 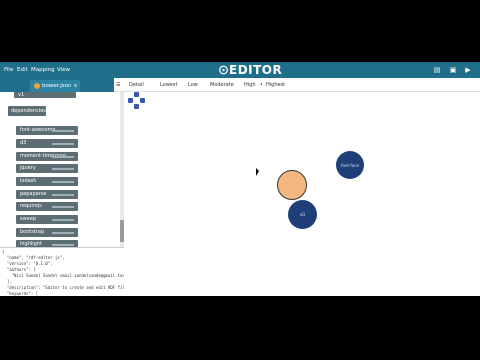 I want to click on tree-node-dependencies: dependencies, so click(x=27, y=111).